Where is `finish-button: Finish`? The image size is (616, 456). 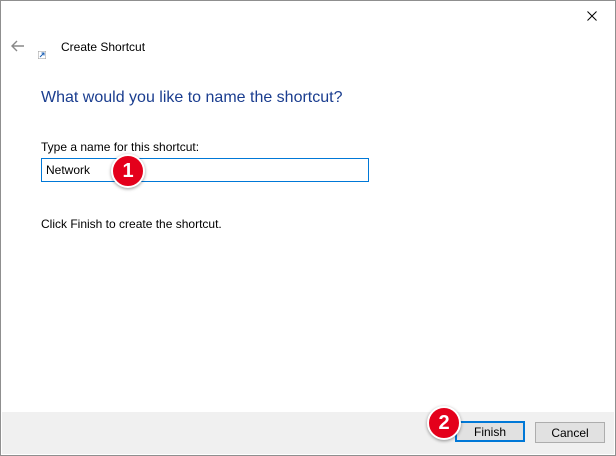
finish-button: Finish is located at coordinates (490, 431).